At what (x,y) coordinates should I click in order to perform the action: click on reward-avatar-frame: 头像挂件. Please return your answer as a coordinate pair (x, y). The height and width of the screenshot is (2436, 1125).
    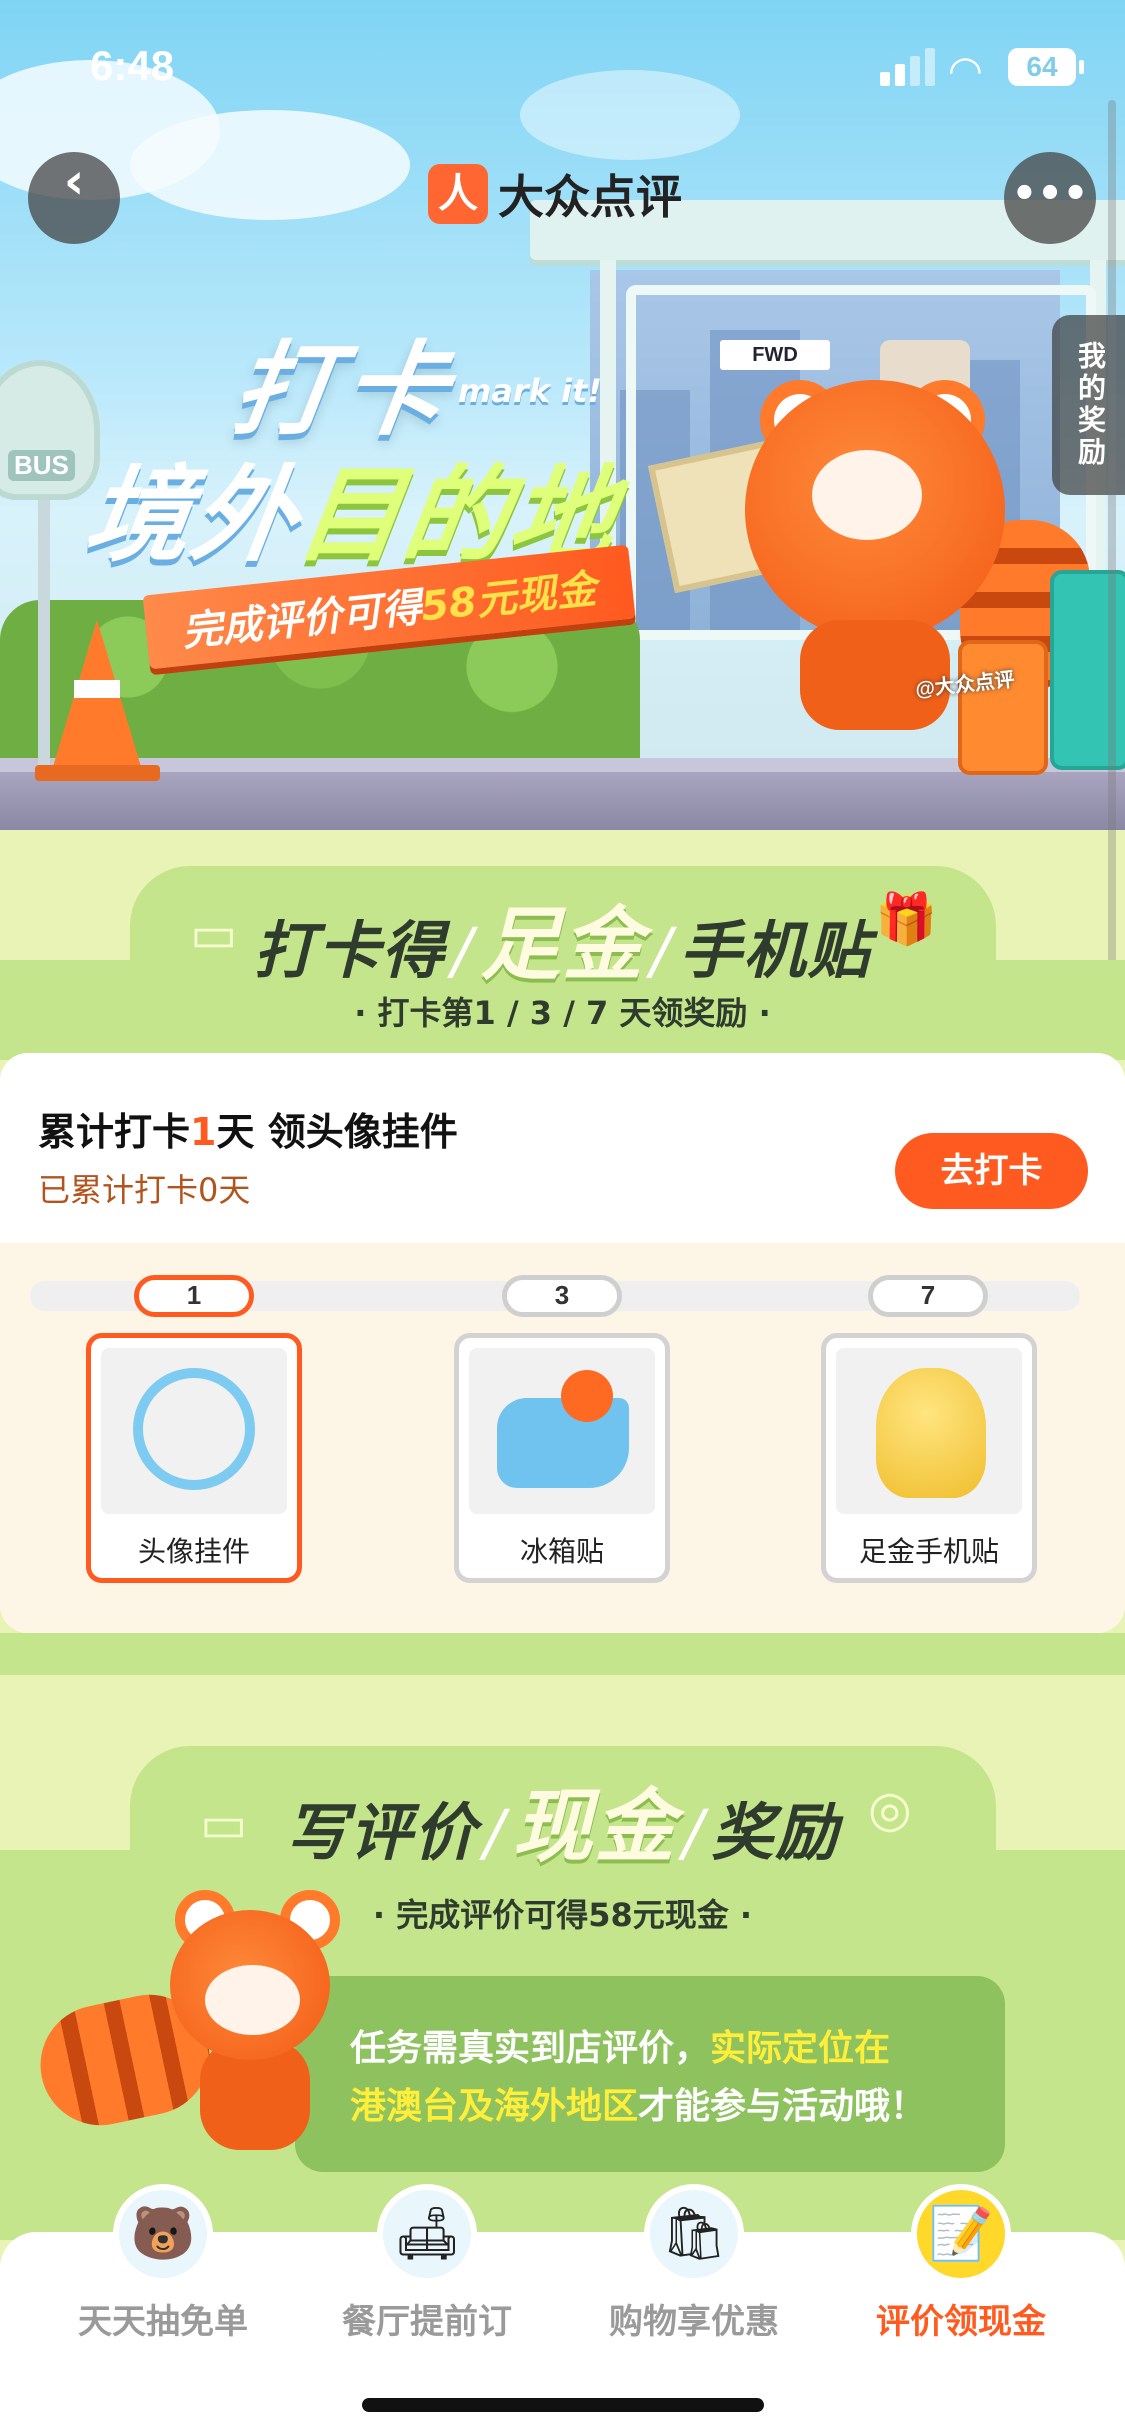
    Looking at the image, I should click on (194, 1458).